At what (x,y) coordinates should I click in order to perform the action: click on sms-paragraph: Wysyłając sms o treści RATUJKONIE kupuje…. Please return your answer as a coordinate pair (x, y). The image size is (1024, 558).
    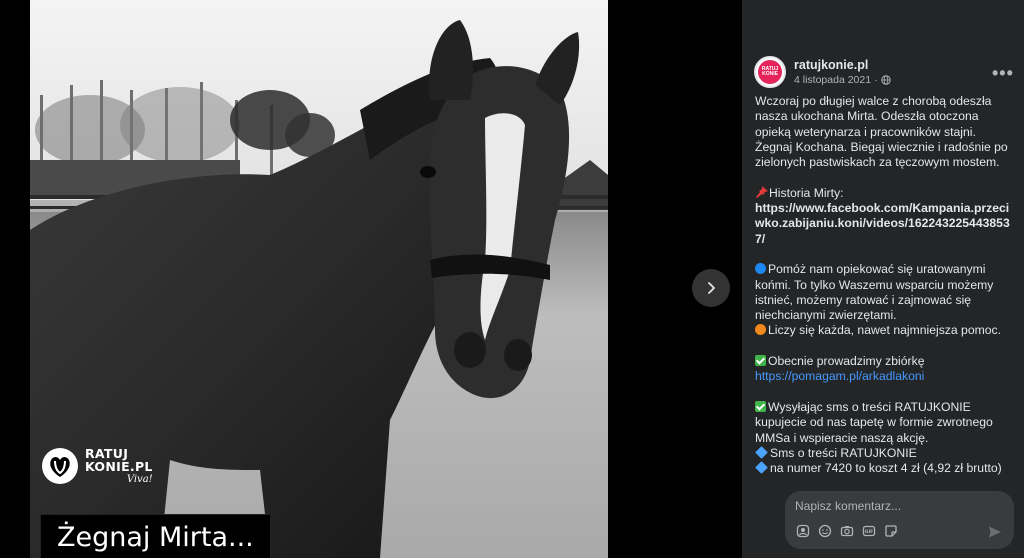
    Looking at the image, I should click on (874, 422).